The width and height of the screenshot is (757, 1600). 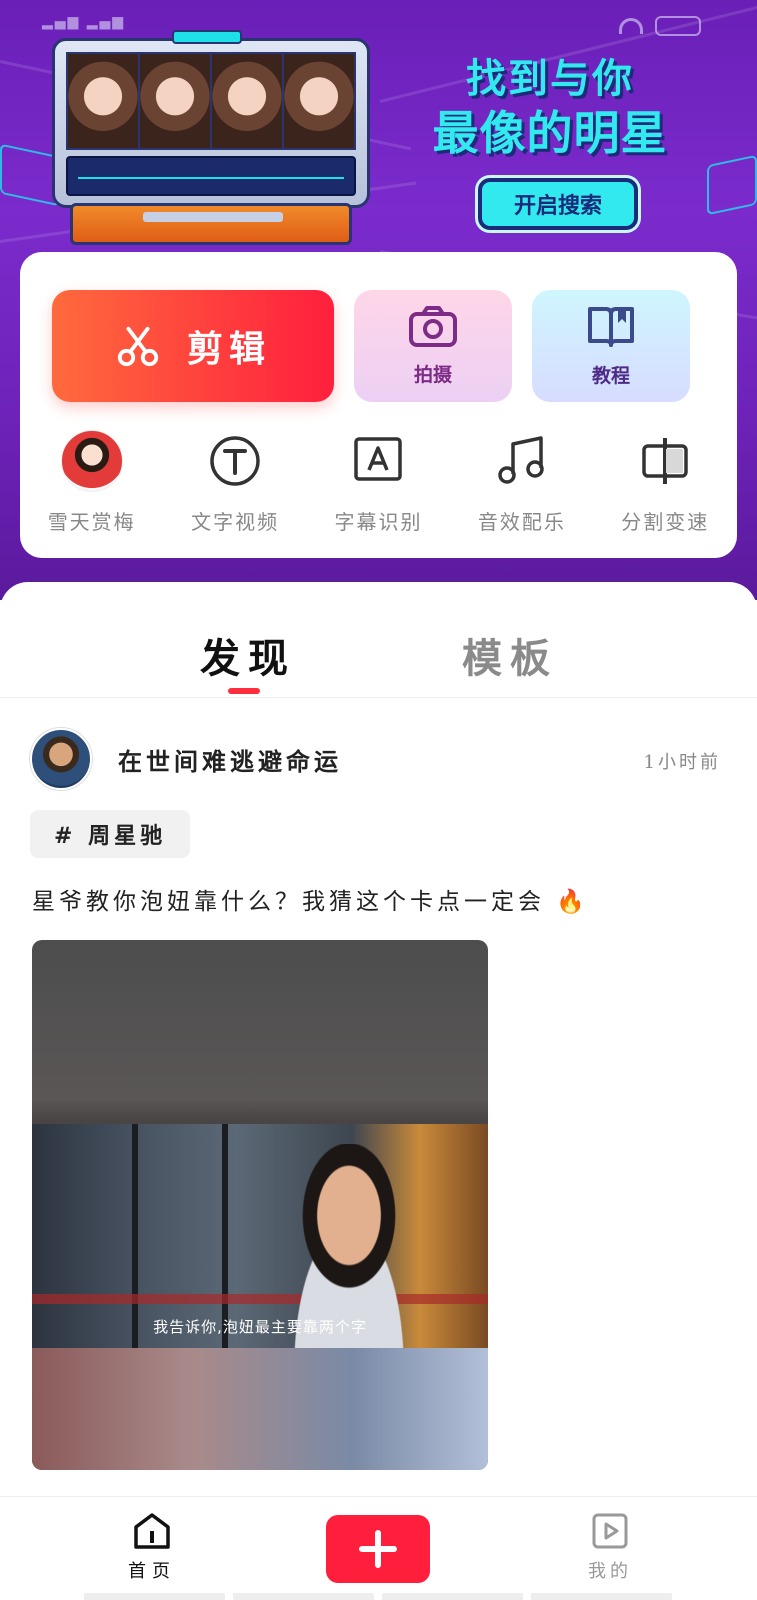 I want to click on create-button, so click(x=378, y=1549).